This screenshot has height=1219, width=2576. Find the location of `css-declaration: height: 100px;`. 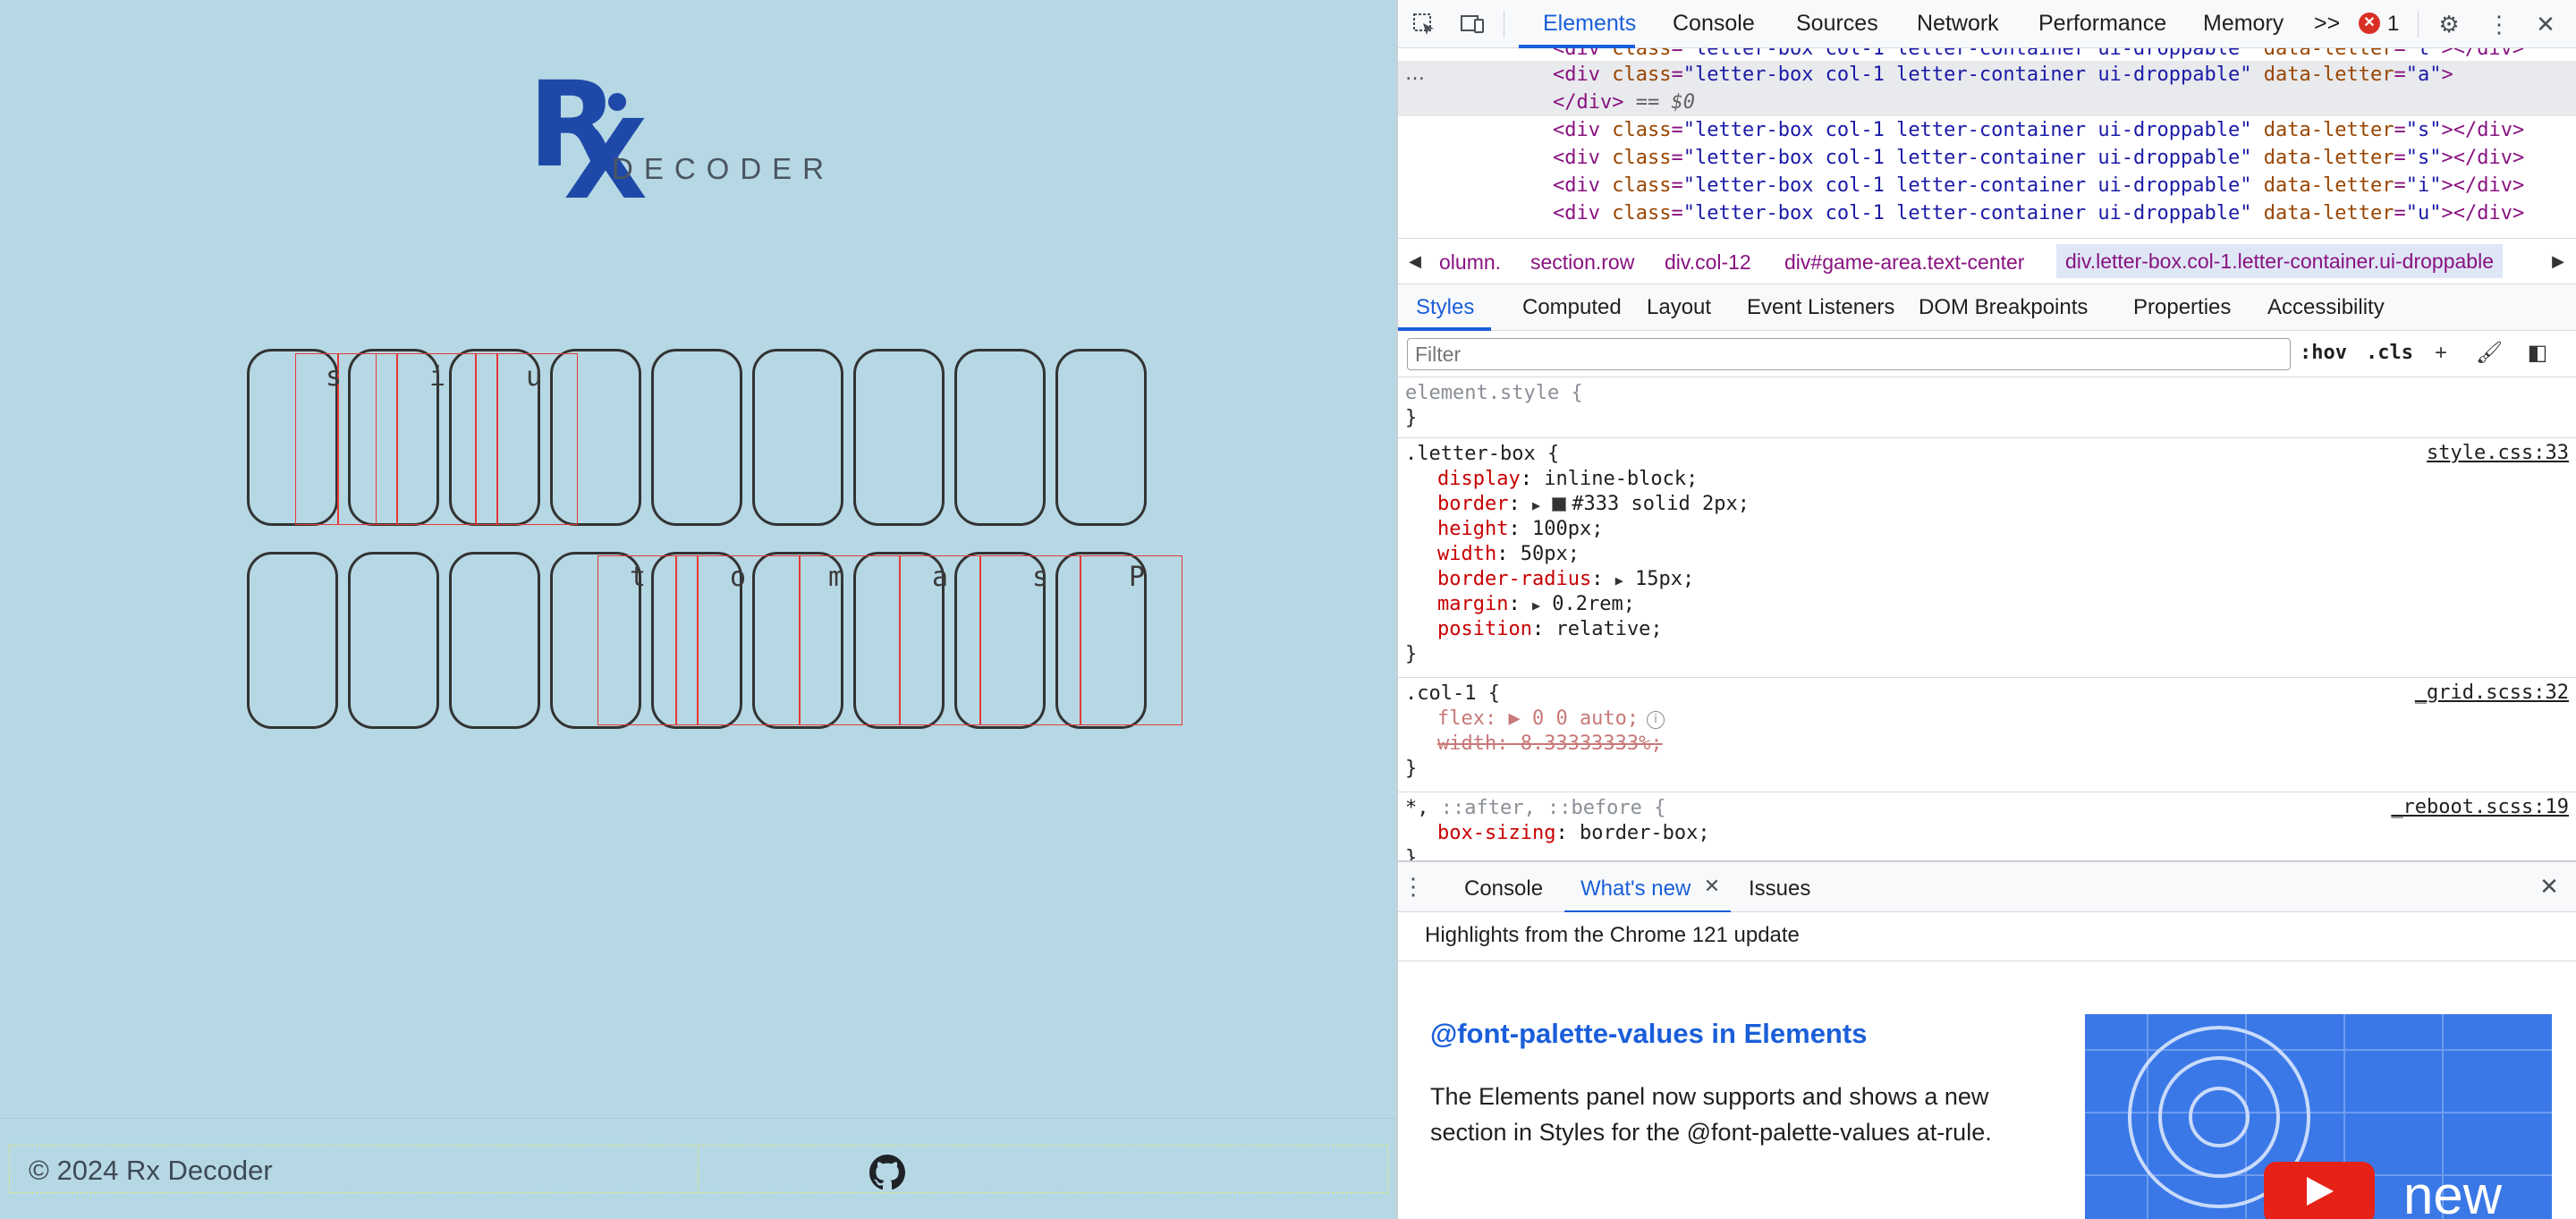

css-declaration: height: 100px; is located at coordinates (1520, 529).